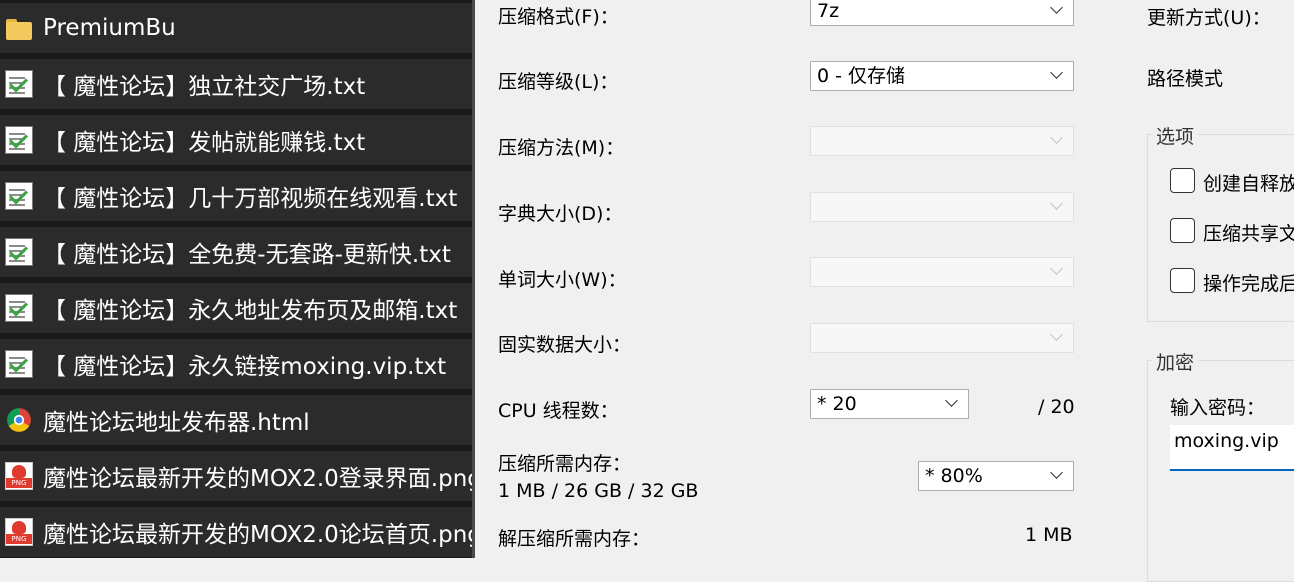  I want to click on delete-after-checkbox-label: 操作完成后, so click(1248, 284).